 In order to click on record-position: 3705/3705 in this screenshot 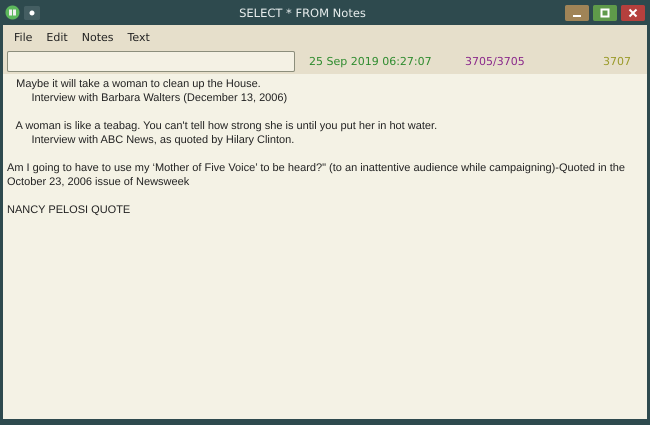, I will do `click(495, 61)`.